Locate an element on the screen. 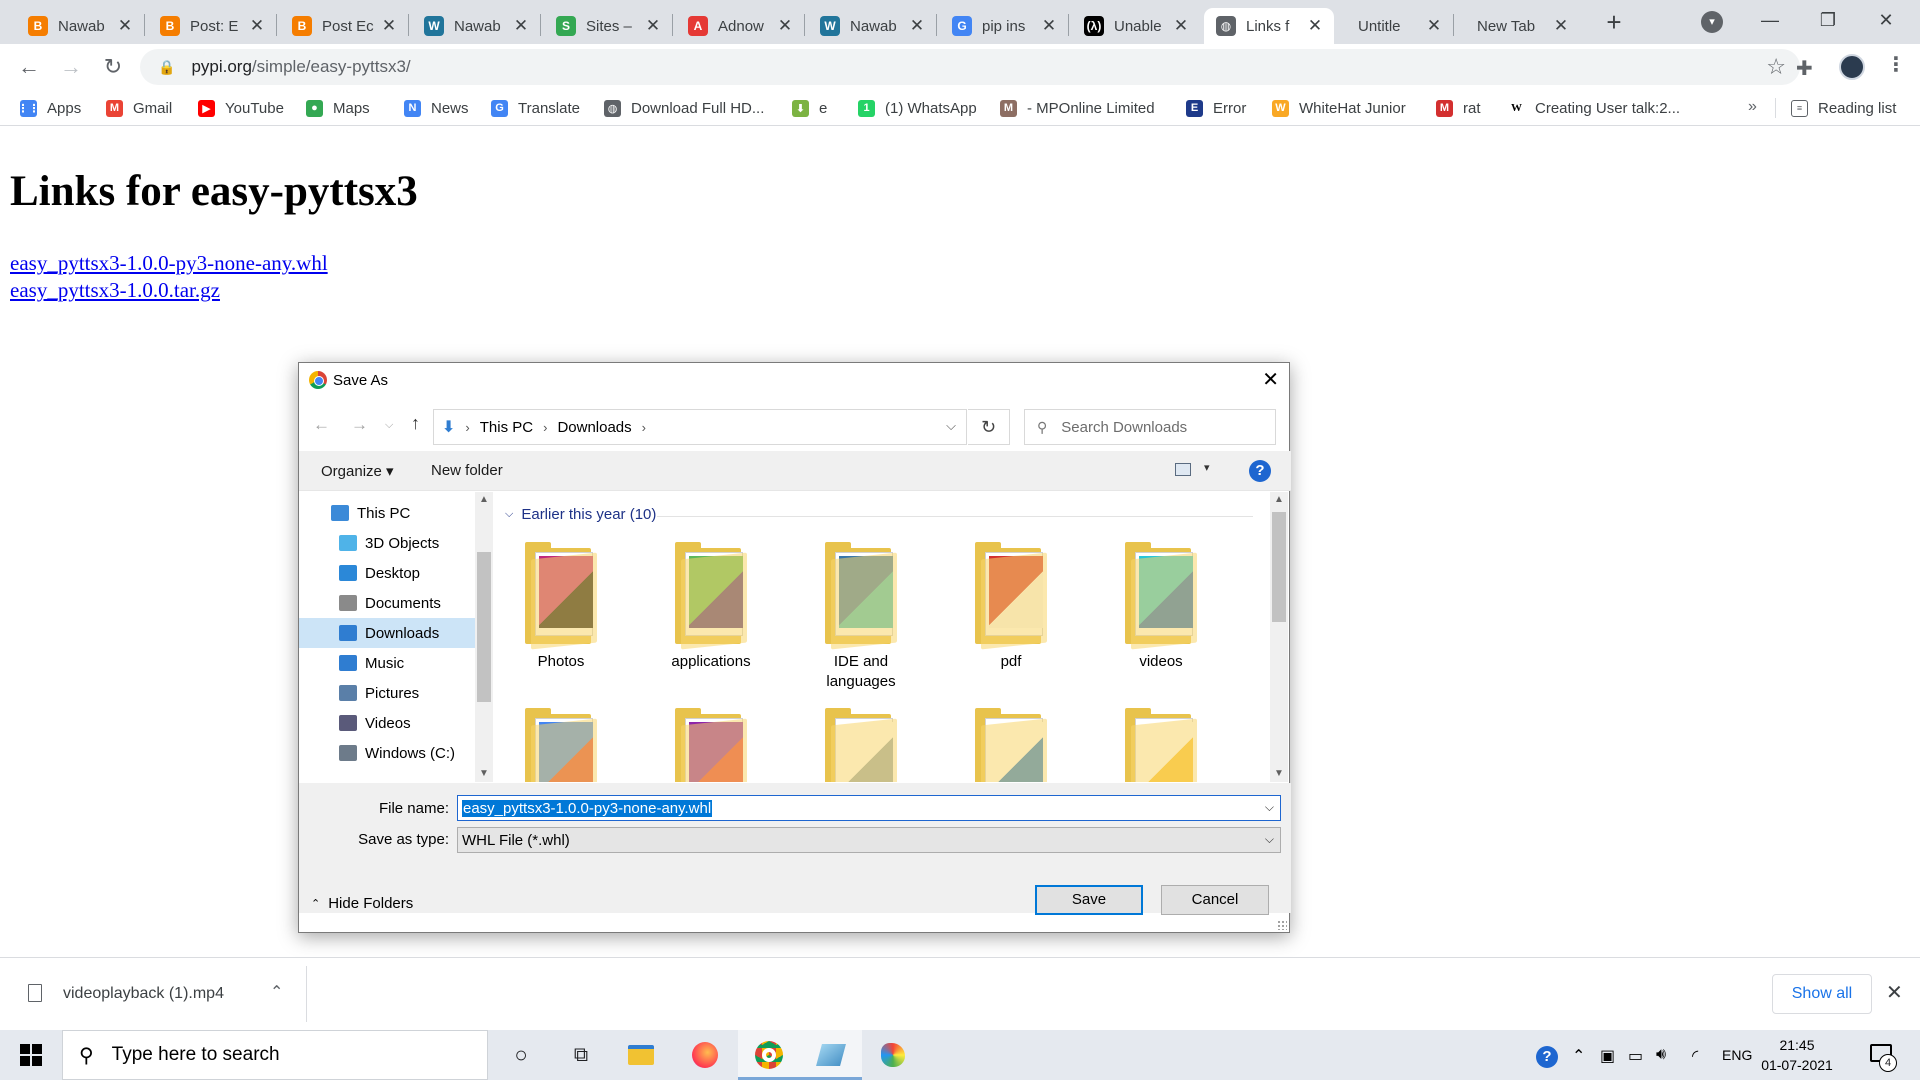  download-options-chevron-icon: ⌃ is located at coordinates (276, 992).